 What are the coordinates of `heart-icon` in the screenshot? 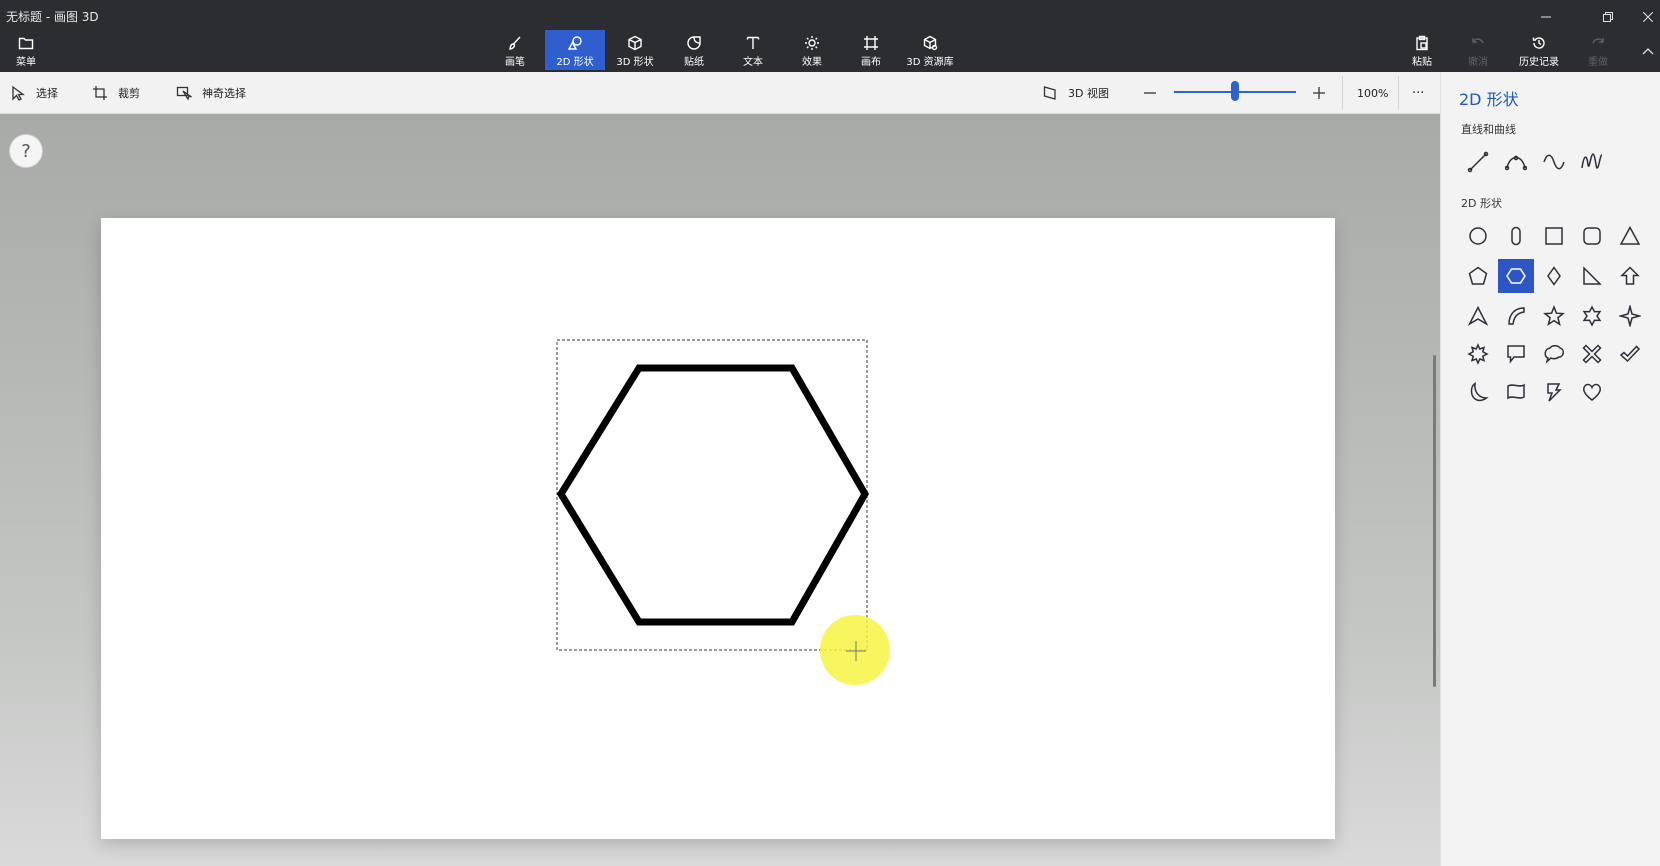 It's located at (1592, 392).